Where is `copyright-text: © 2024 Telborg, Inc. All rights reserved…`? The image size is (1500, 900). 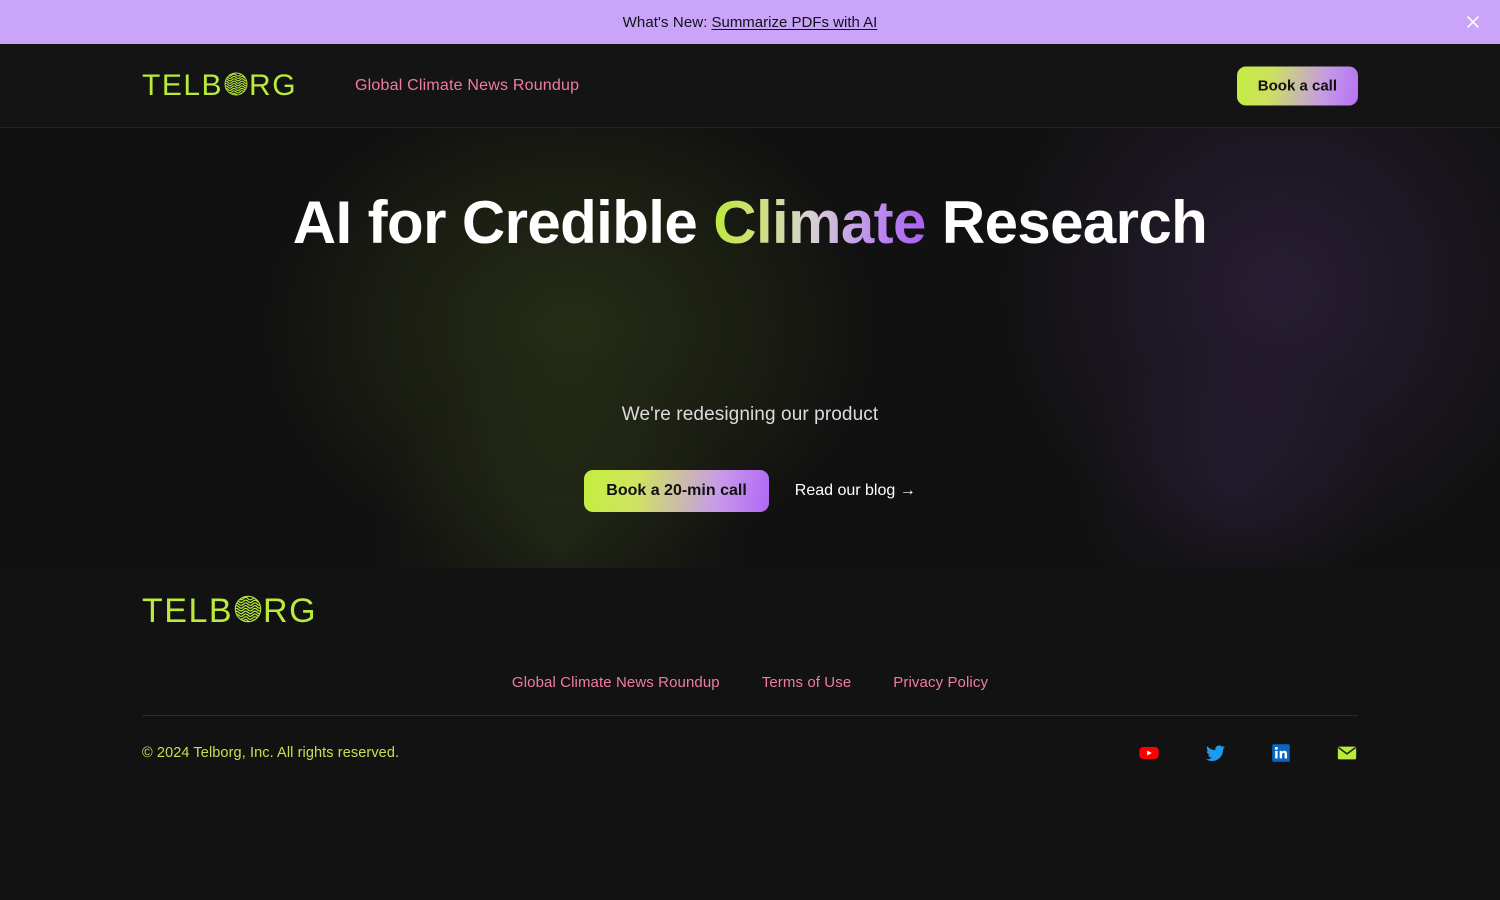 copyright-text: © 2024 Telborg, Inc. All rights reserved… is located at coordinates (271, 753).